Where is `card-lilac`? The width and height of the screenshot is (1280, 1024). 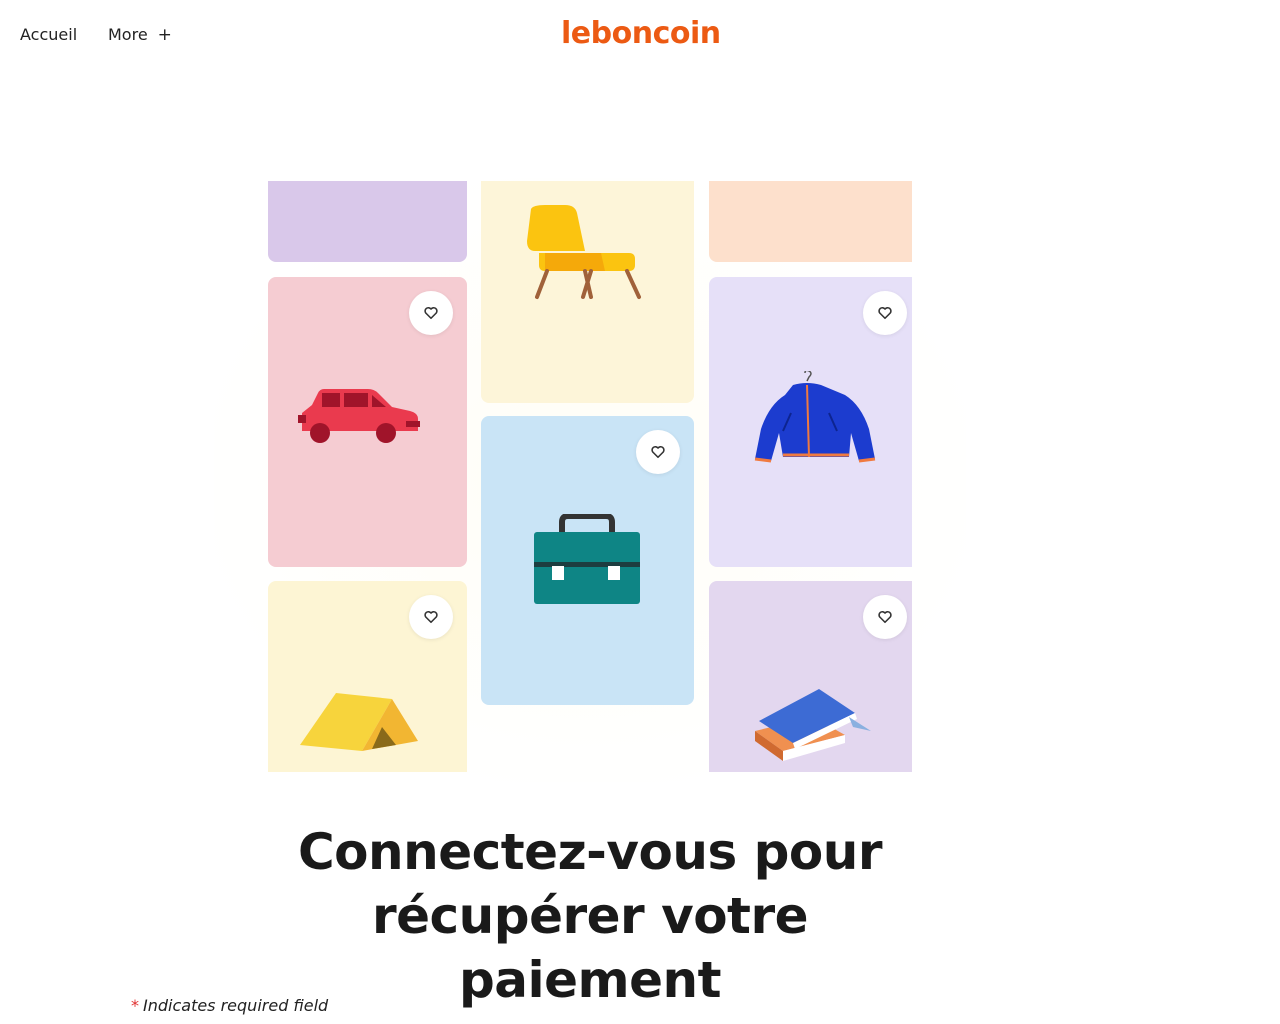 card-lilac is located at coordinates (367, 221).